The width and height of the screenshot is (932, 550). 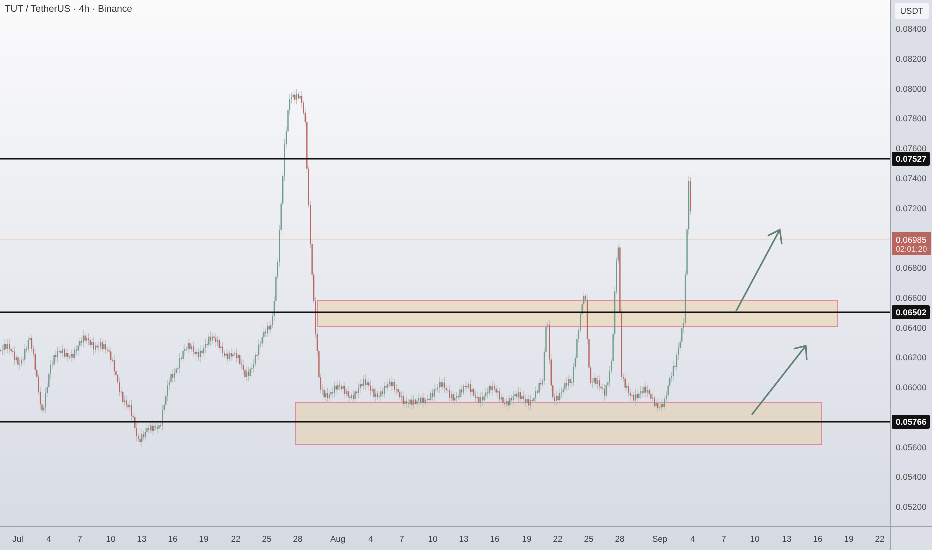 I want to click on price-tick: 0.08000, so click(x=911, y=89).